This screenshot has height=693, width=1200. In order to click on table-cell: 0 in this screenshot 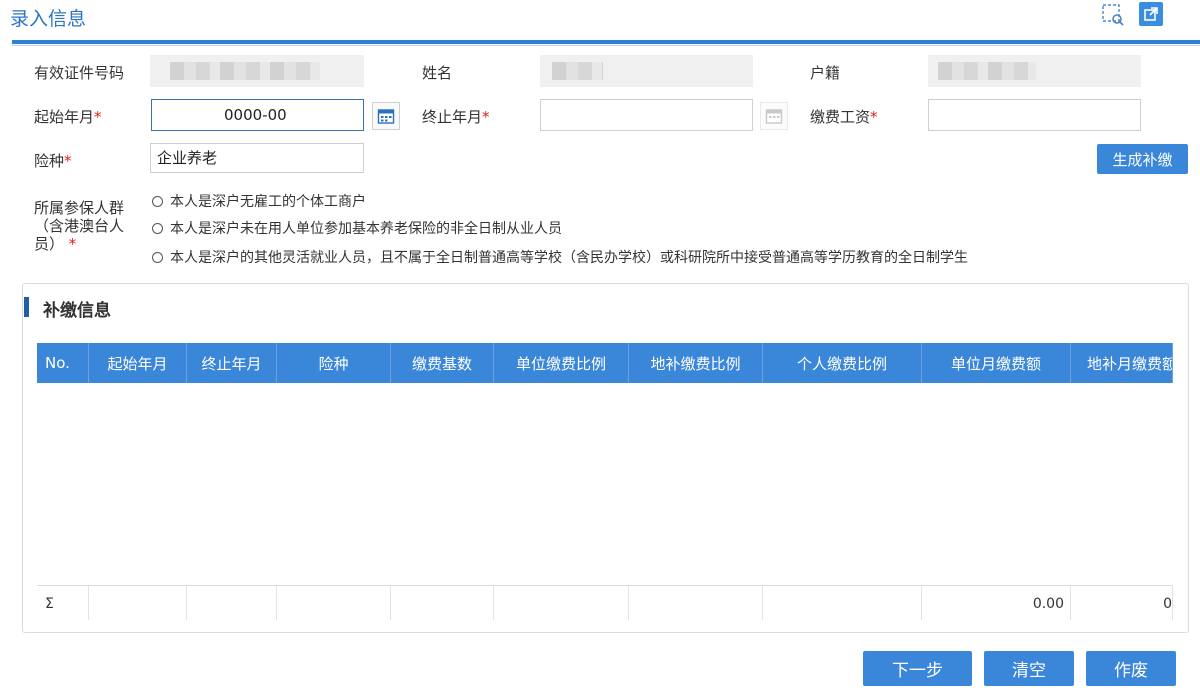, I will do `click(1122, 603)`.